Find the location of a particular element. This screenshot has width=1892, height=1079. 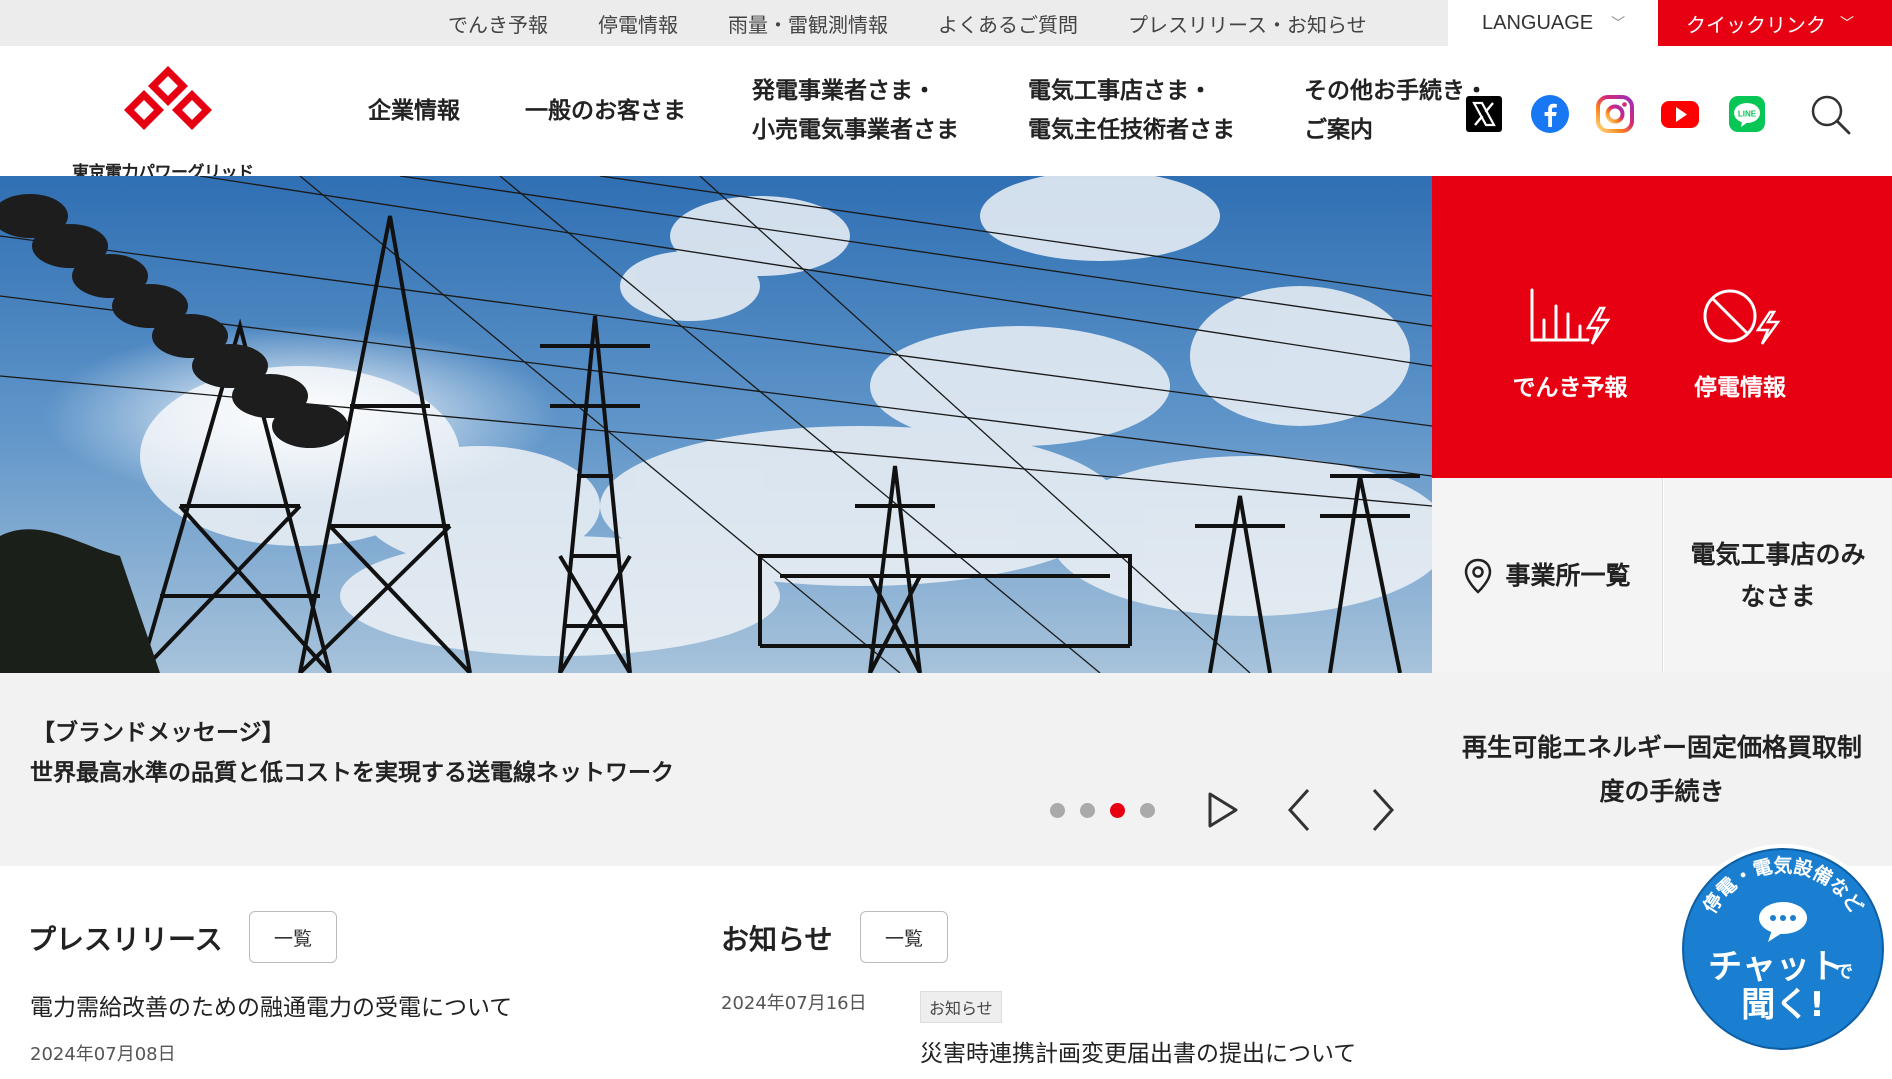

utility-link-teiden: 停電情報 is located at coordinates (638, 23).